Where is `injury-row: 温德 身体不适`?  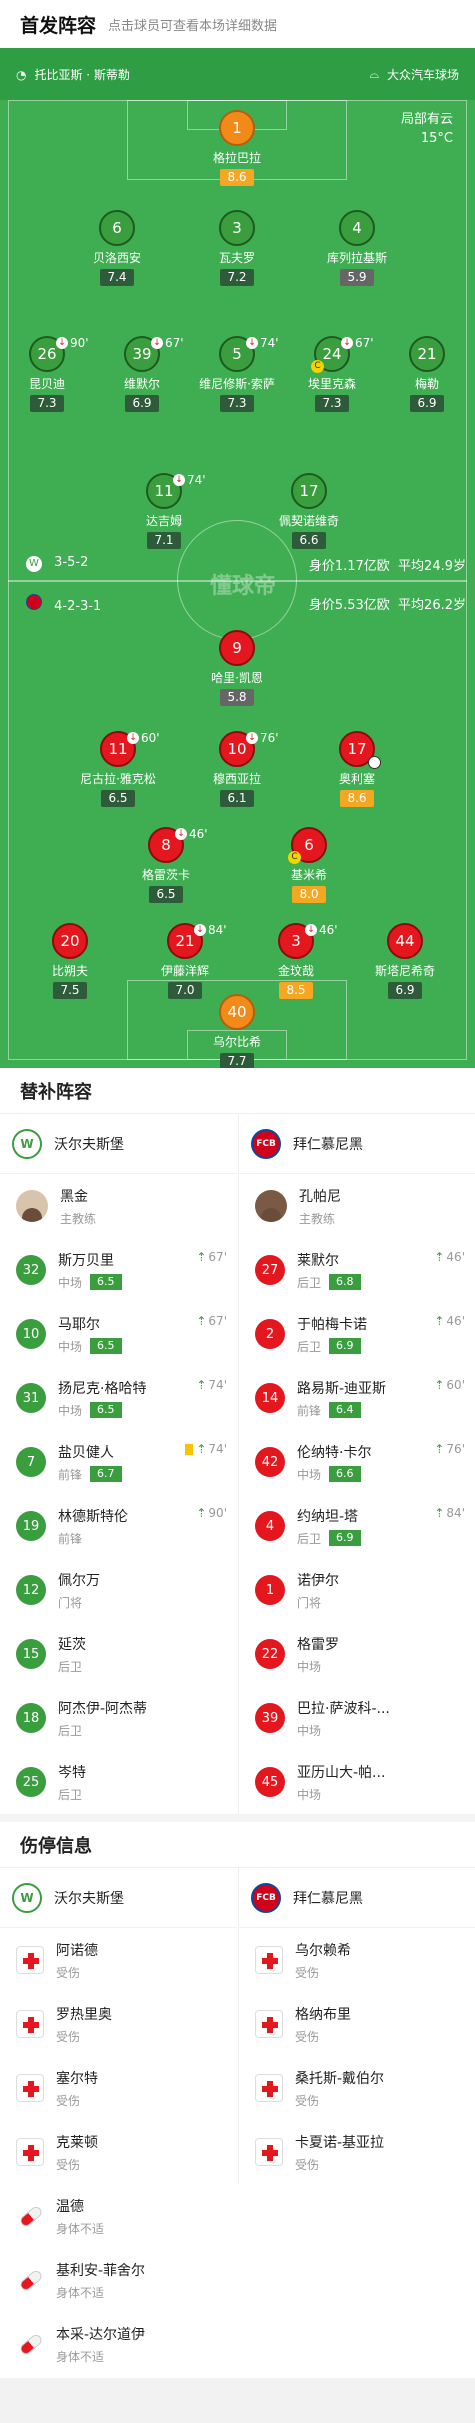 injury-row: 温德 身体不适 is located at coordinates (118, 2216).